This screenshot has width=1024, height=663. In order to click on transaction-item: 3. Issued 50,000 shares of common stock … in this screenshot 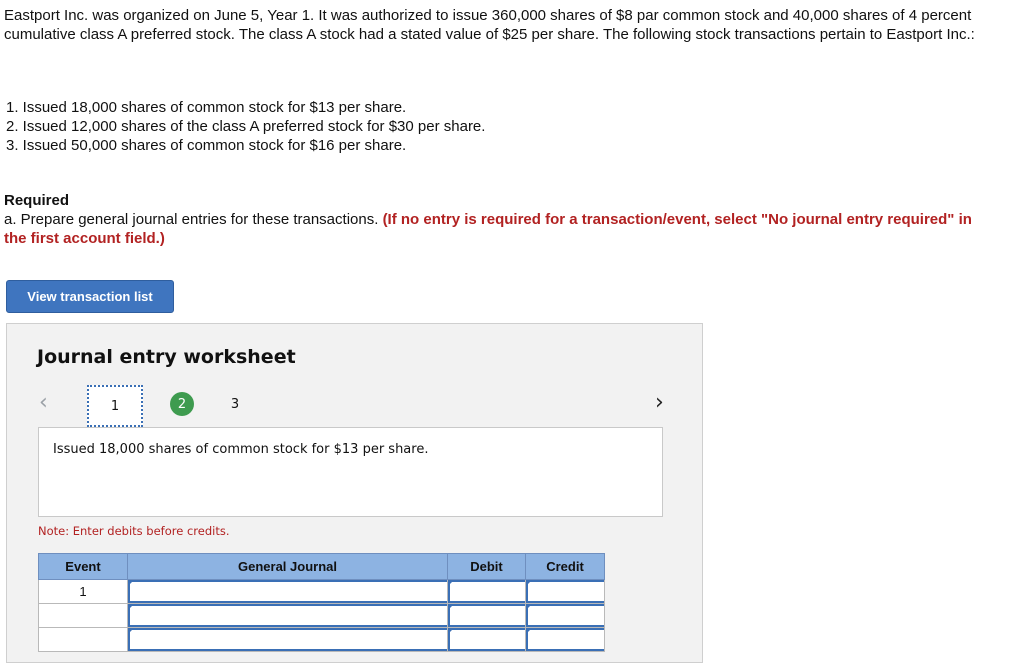, I will do `click(206, 145)`.